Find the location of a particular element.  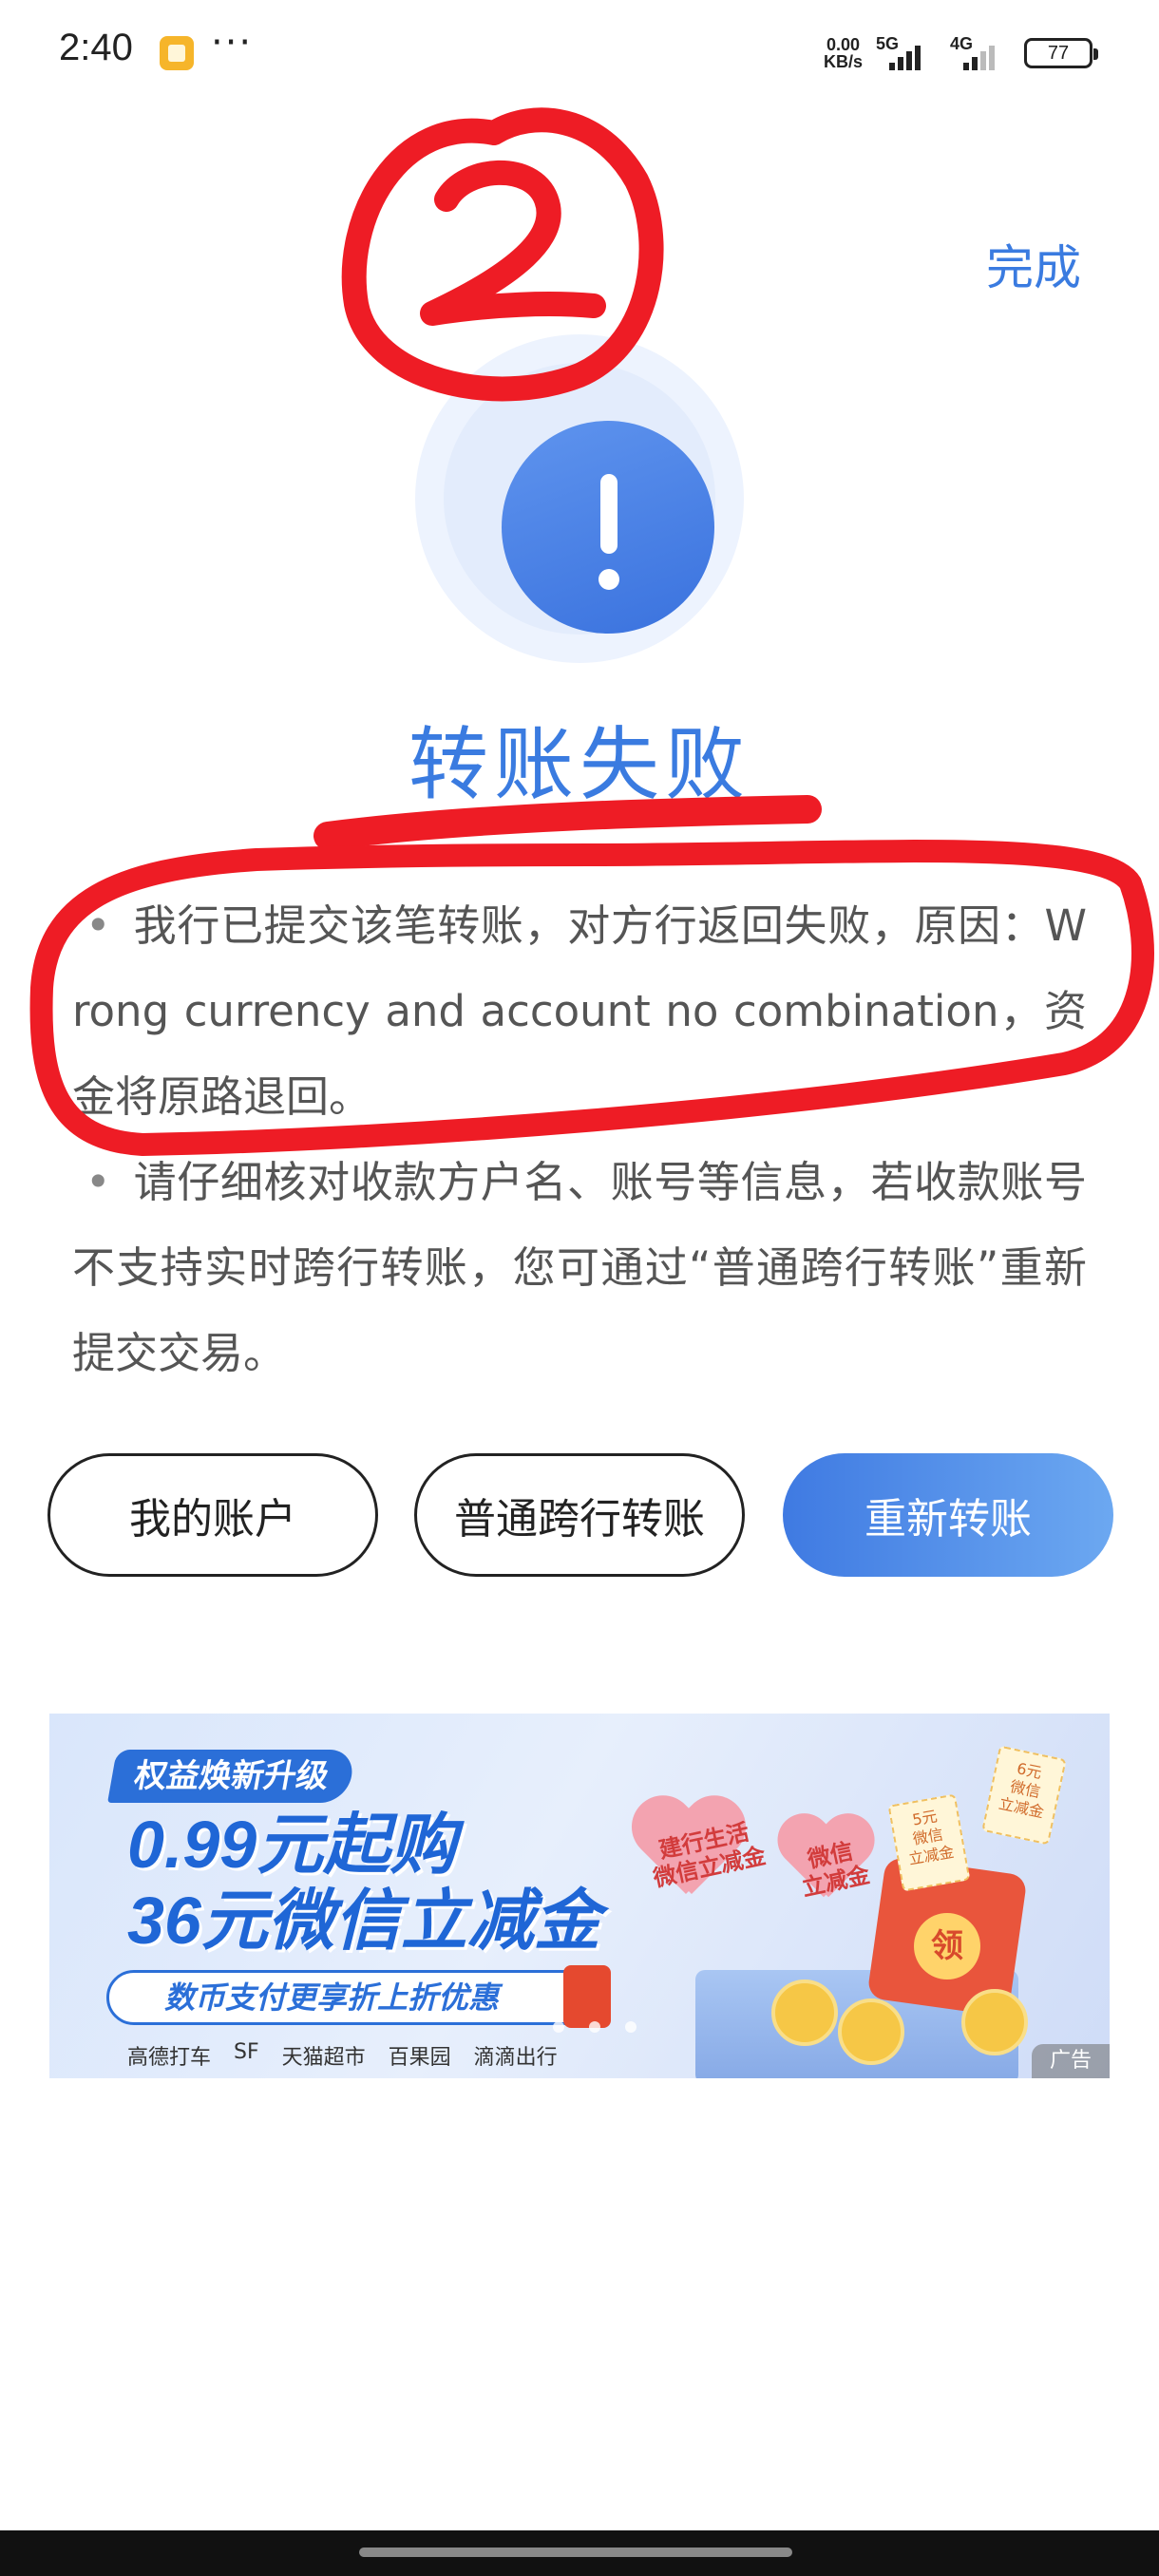

battery-icon: 77 is located at coordinates (1061, 53).